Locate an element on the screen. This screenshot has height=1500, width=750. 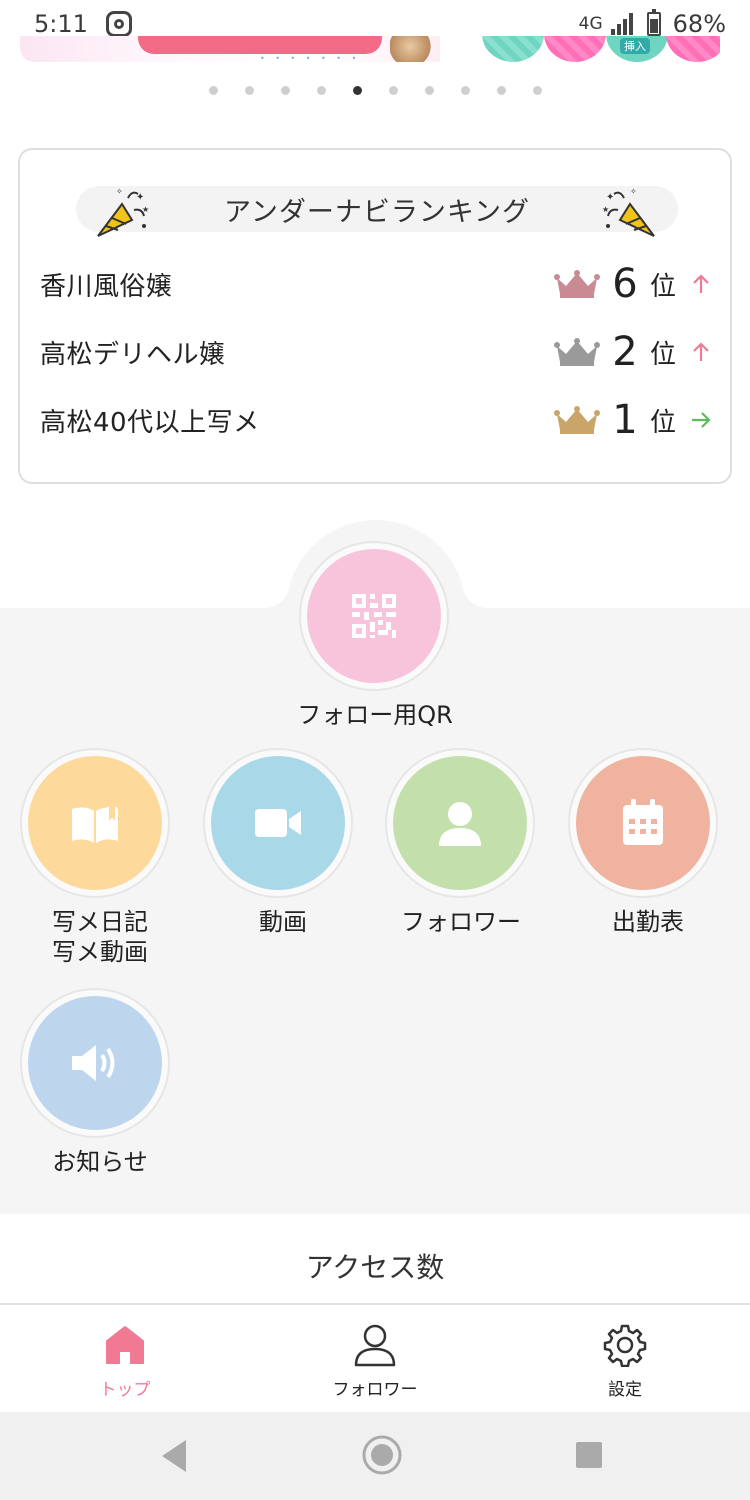
nav-tab-settings: 設定 is located at coordinates (625, 1358).